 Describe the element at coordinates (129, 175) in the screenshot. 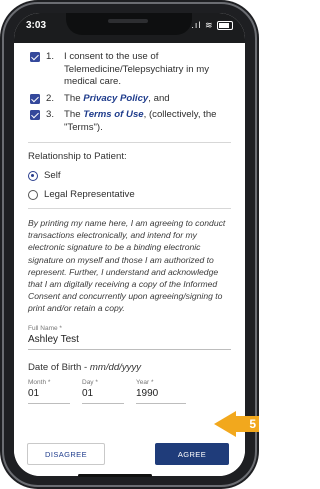

I see `radio-self: Self` at that location.